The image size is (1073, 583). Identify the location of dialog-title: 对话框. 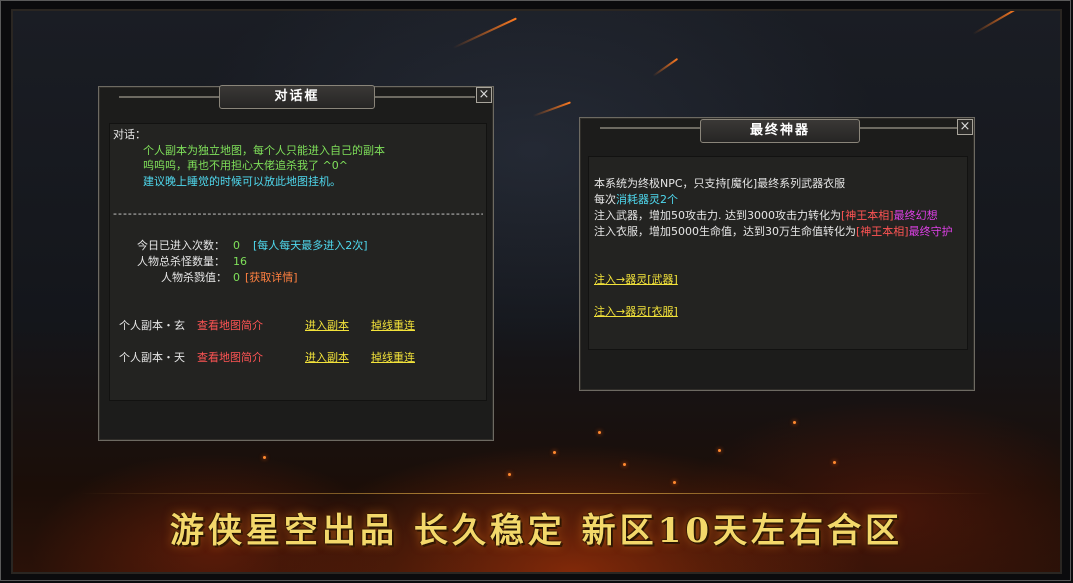
(297, 97).